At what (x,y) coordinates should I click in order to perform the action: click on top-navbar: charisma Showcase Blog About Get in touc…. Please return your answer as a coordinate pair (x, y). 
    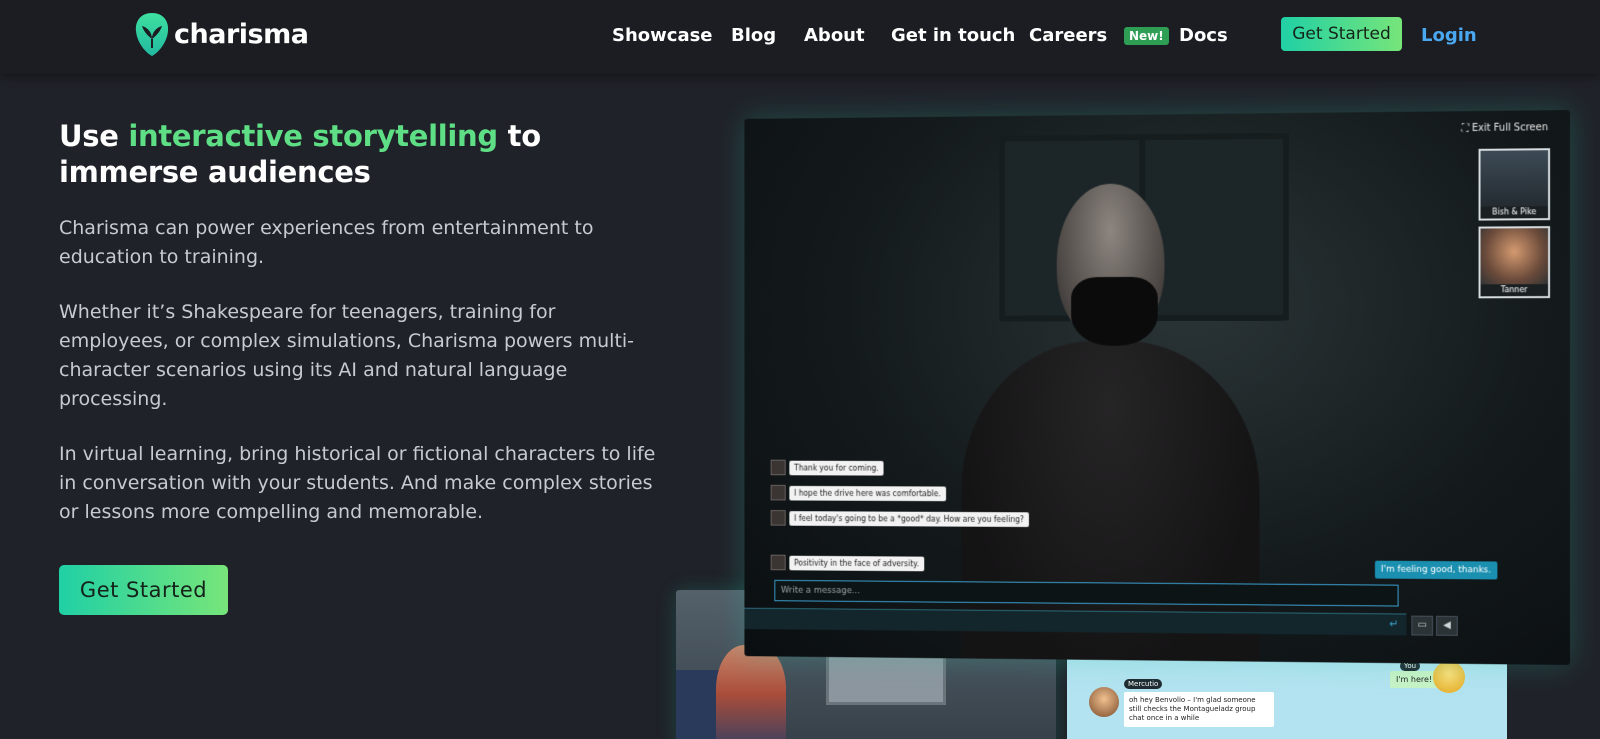
    Looking at the image, I should click on (800, 37).